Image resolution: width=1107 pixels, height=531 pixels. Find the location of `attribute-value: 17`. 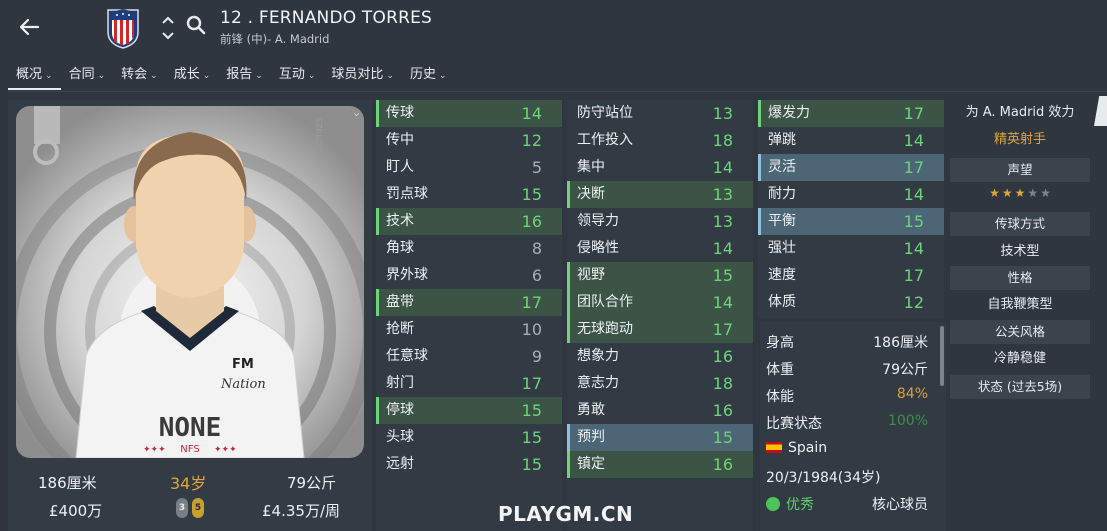

attribute-value: 17 is located at coordinates (913, 275).